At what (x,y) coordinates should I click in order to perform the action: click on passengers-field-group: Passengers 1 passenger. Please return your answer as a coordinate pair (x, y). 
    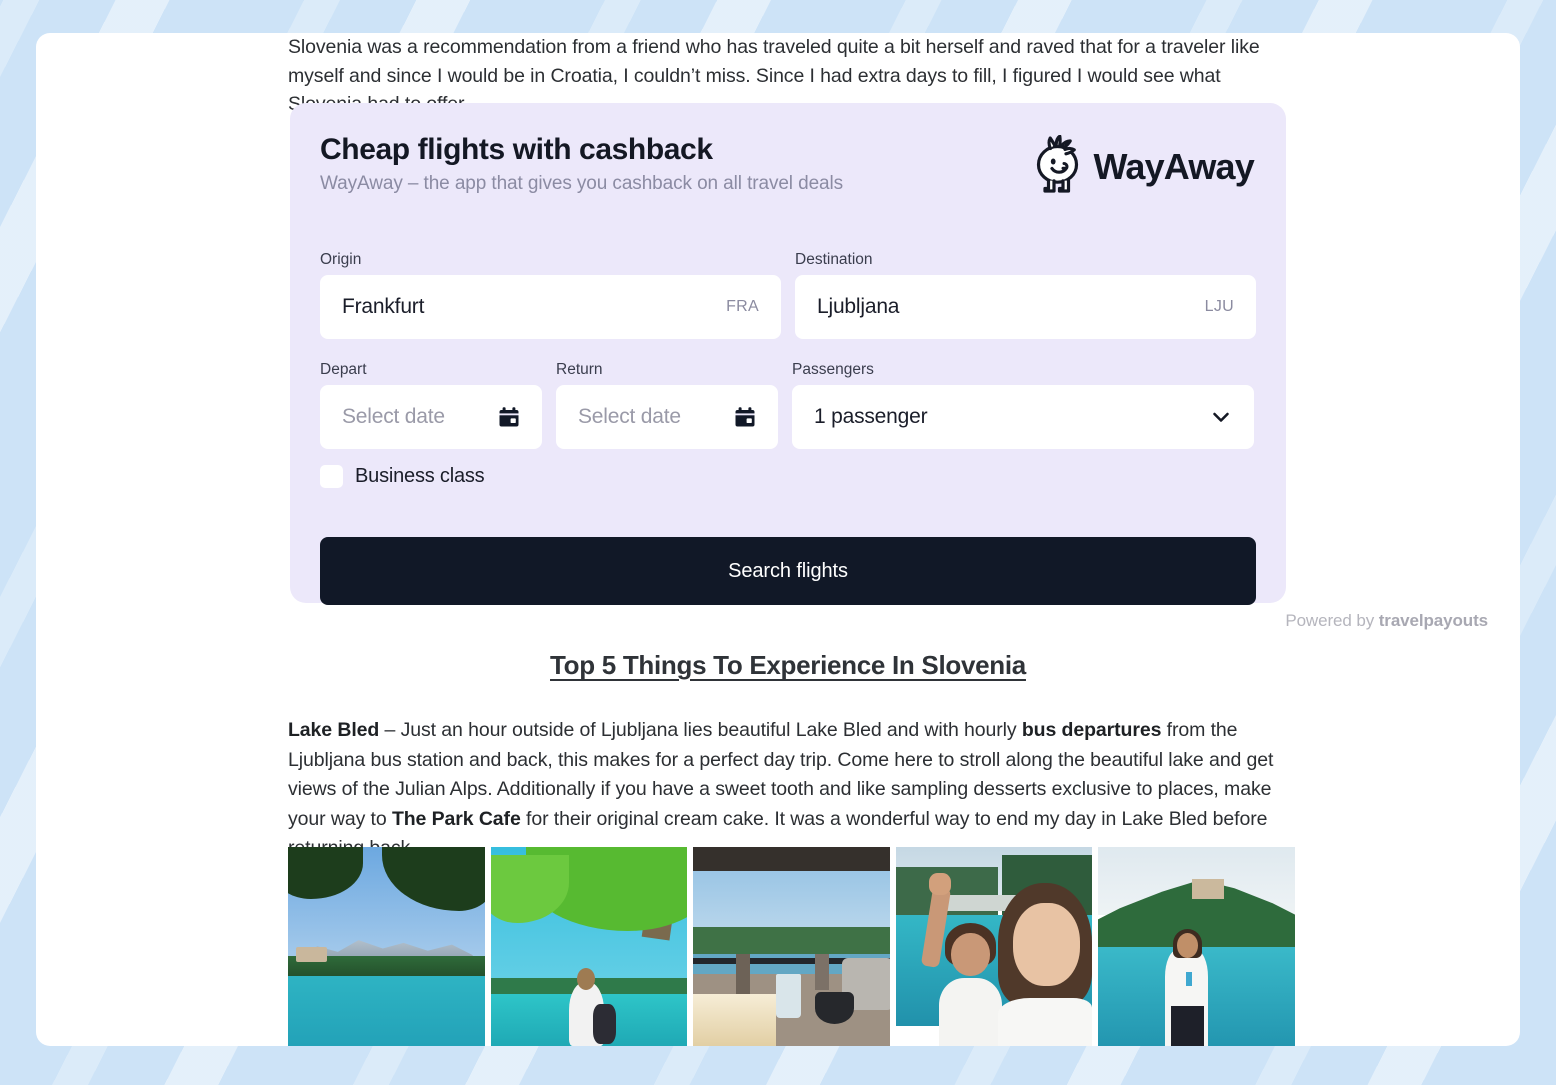
    Looking at the image, I should click on (1023, 405).